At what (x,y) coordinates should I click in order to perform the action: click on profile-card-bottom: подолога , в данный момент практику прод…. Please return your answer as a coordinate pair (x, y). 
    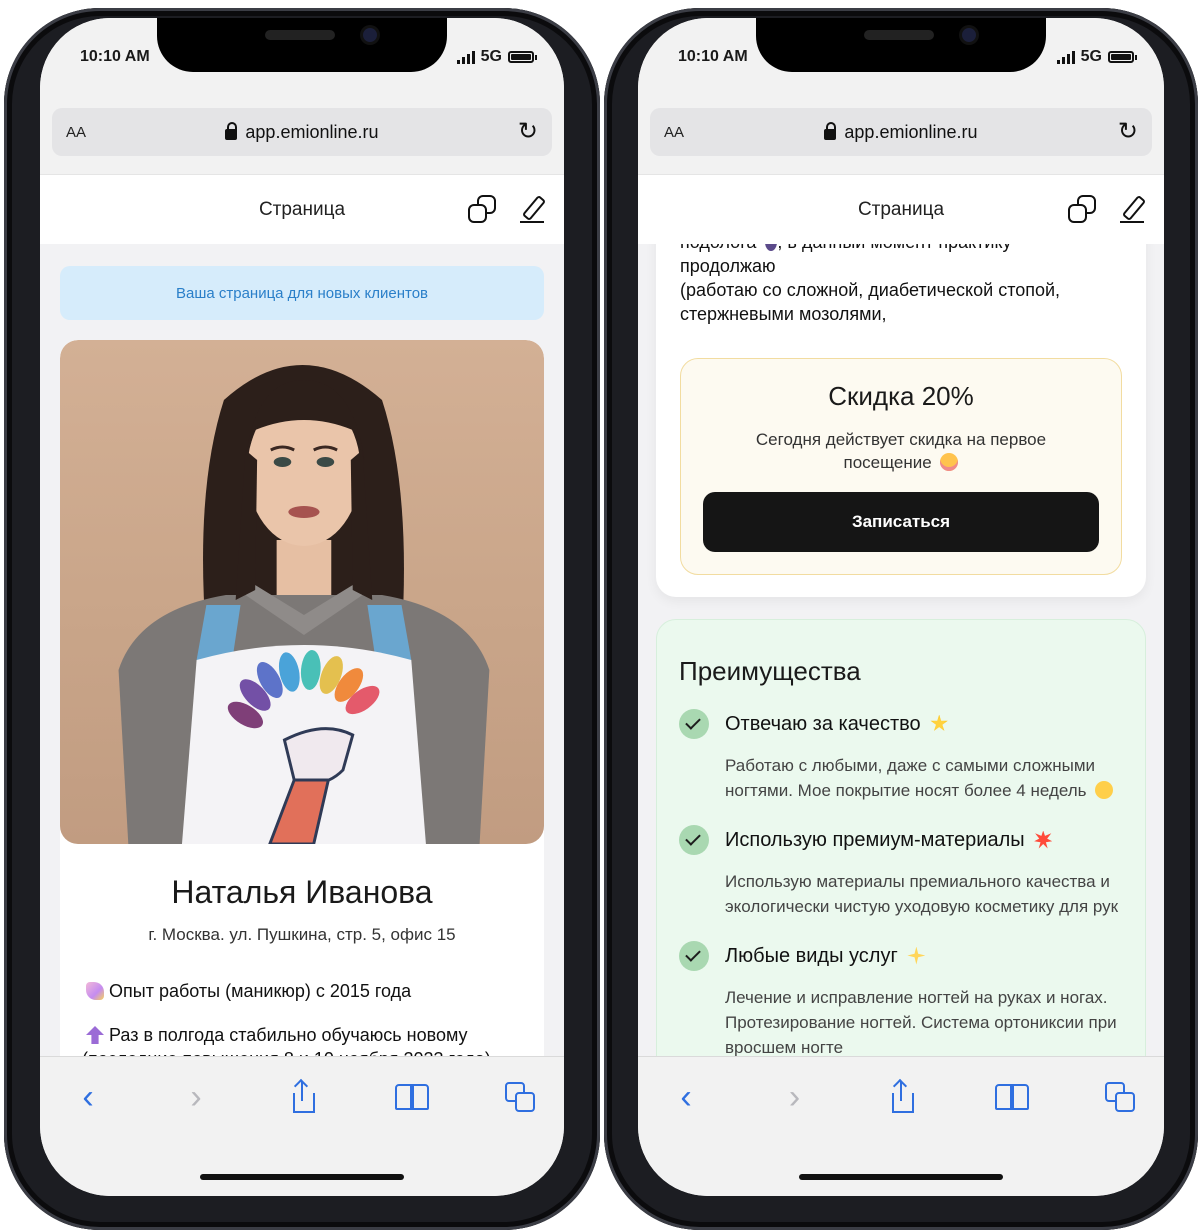
    Looking at the image, I should click on (901, 420).